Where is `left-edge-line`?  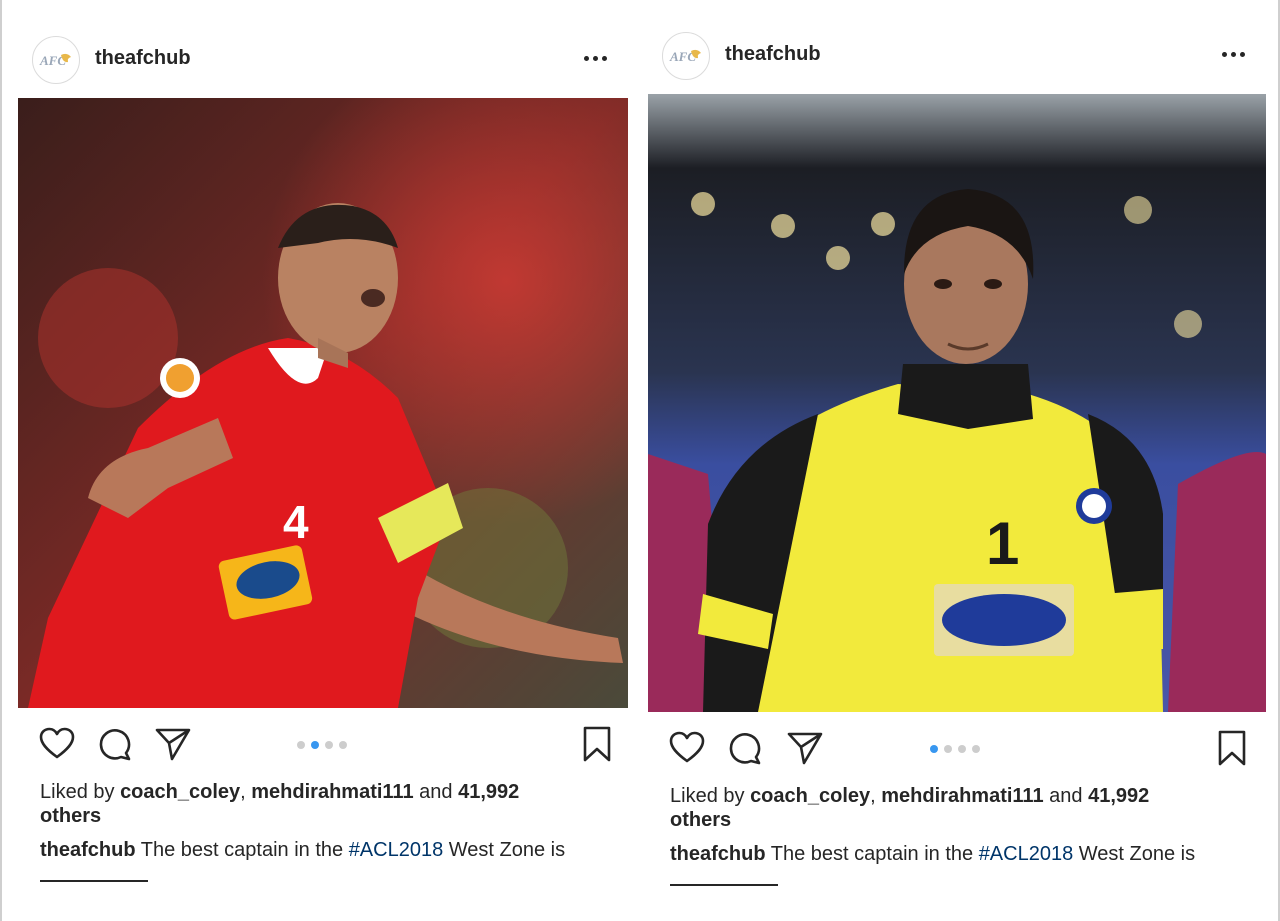
left-edge-line is located at coordinates (1, 460).